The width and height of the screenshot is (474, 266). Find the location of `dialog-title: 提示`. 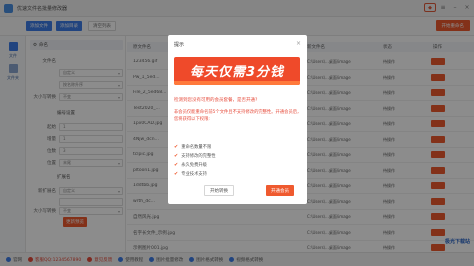

dialog-title: 提示 is located at coordinates (179, 45).